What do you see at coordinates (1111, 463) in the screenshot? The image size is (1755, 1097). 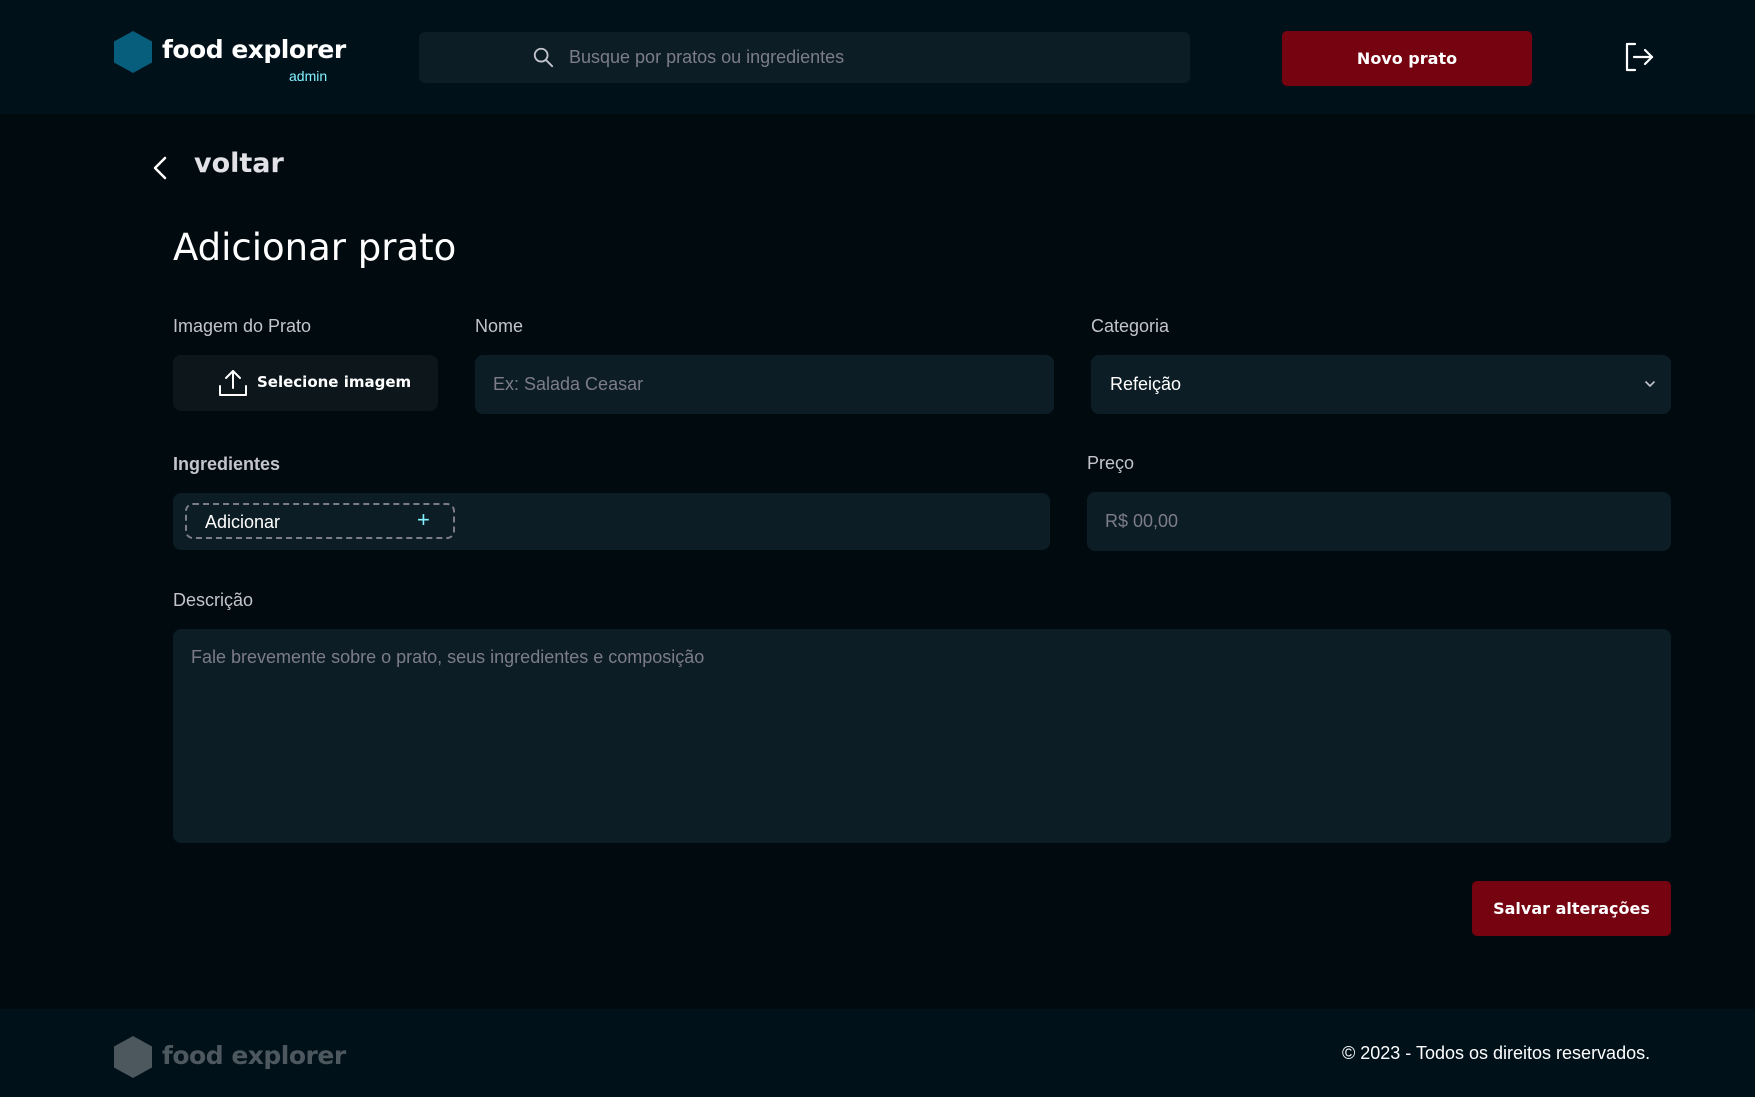 I see `price-label: Preço` at bounding box center [1111, 463].